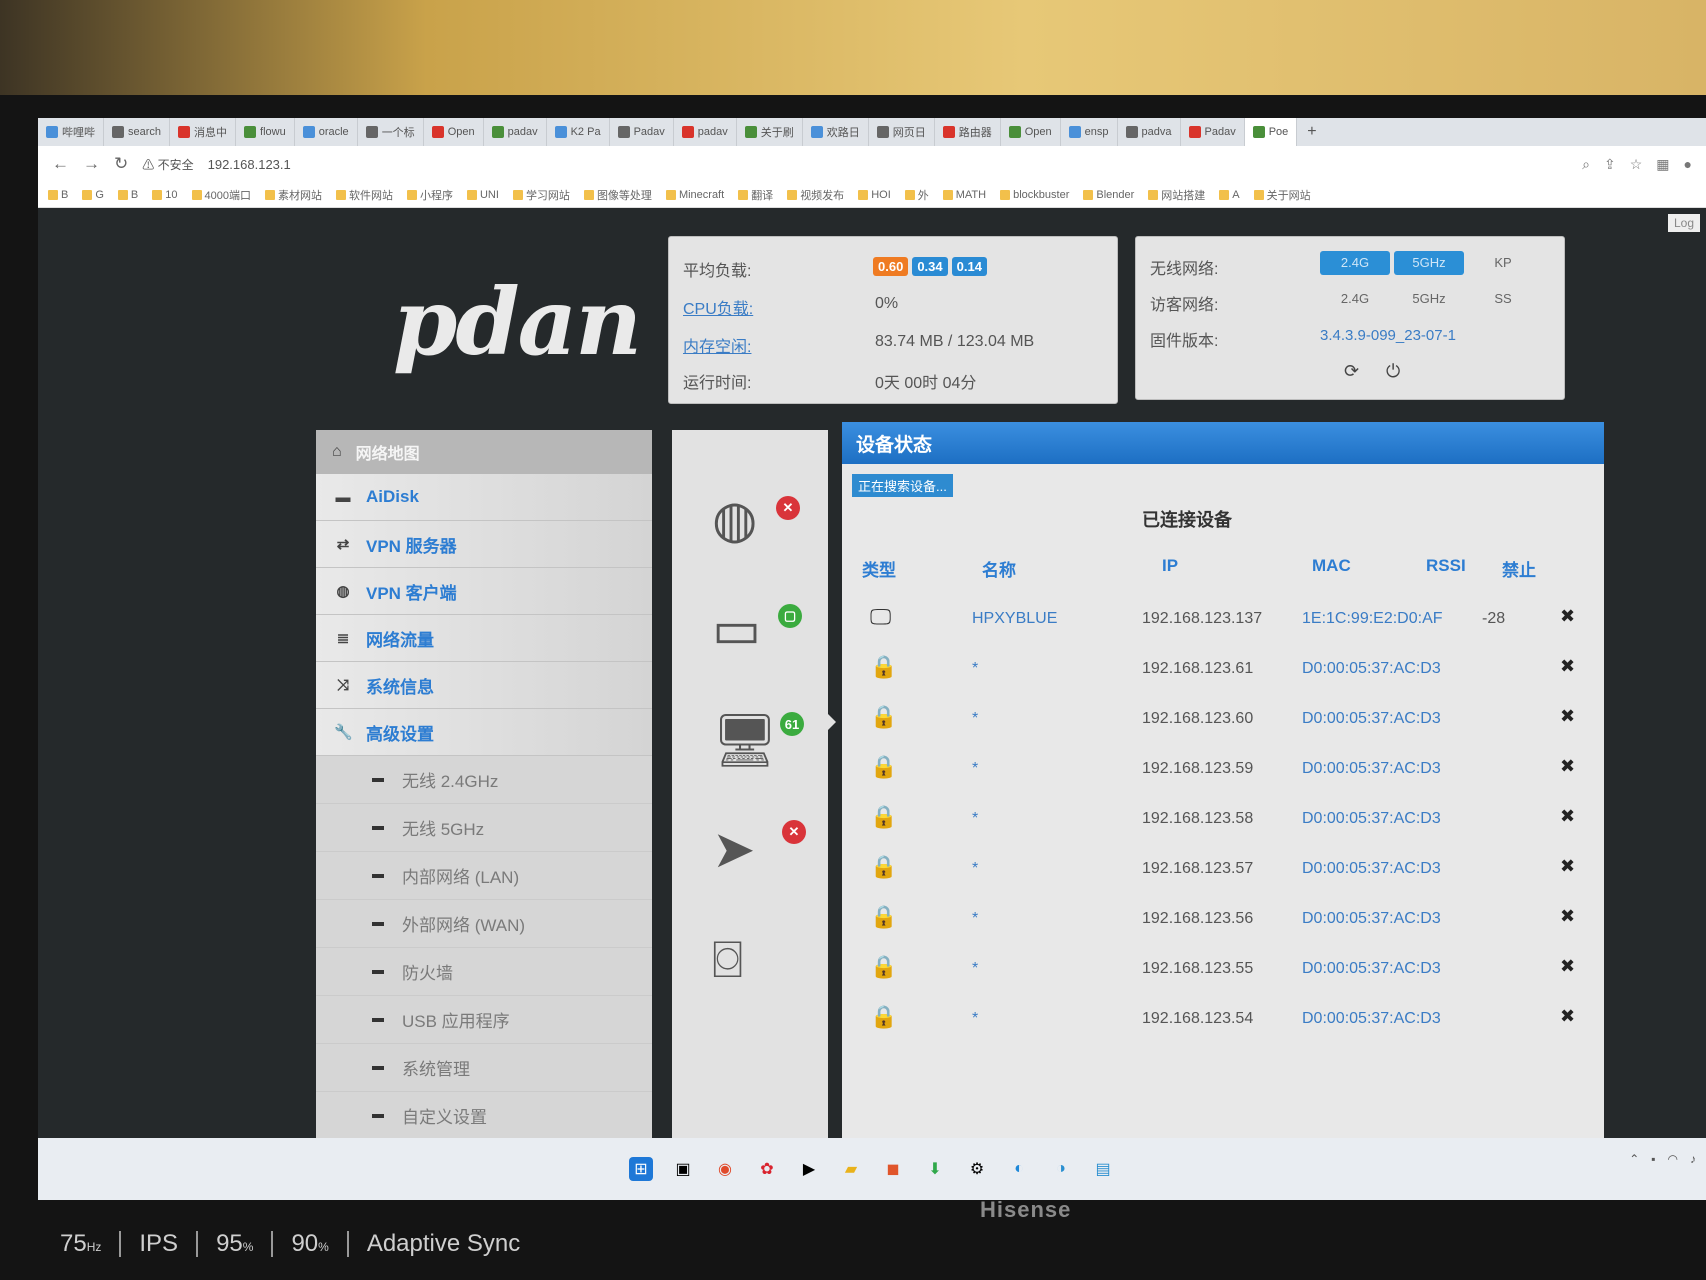 Image resolution: width=1706 pixels, height=1280 pixels. I want to click on browser-tab: search, so click(137, 132).